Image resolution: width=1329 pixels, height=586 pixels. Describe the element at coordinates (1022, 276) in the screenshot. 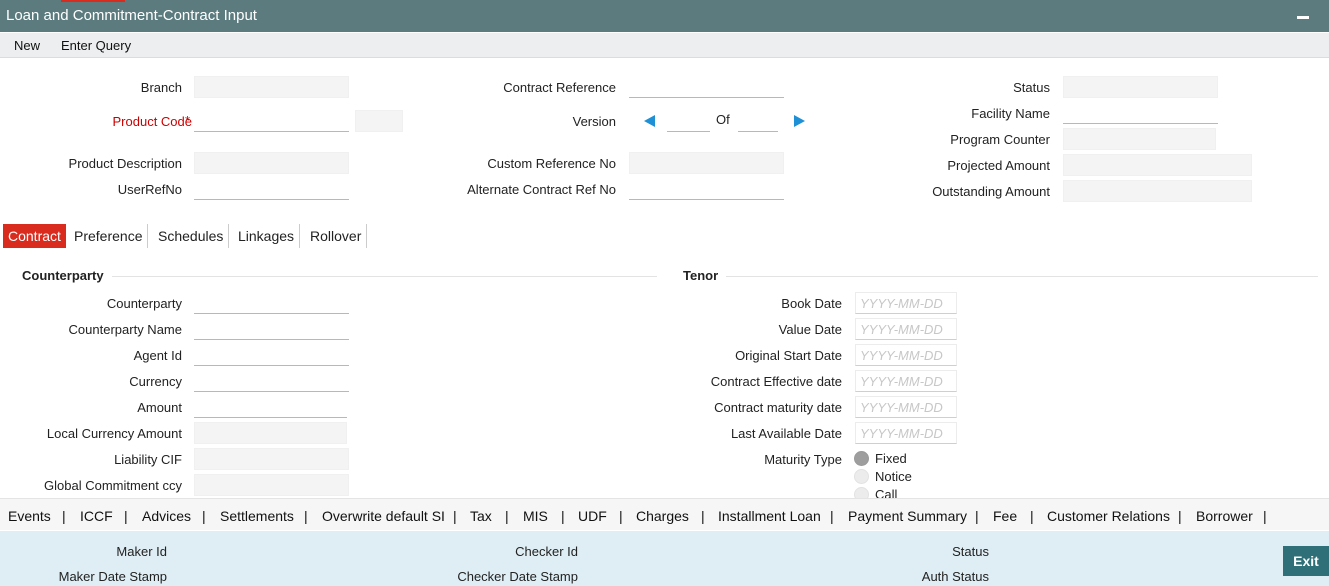

I see `tenor-divider` at that location.